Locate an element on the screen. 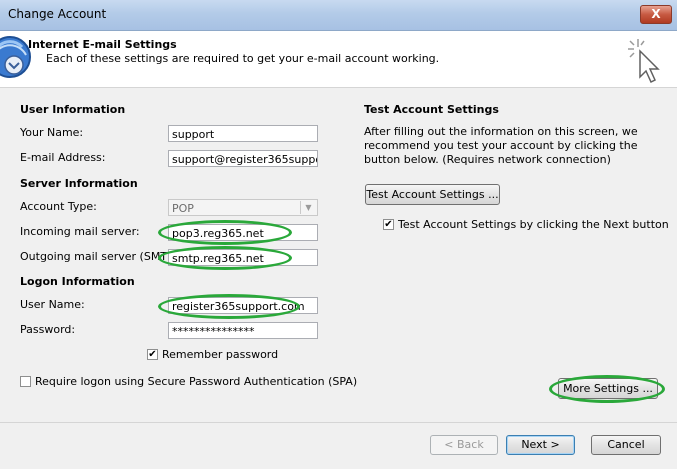 This screenshot has width=677, height=469. email-address-label: E-mail Address: is located at coordinates (63, 157).